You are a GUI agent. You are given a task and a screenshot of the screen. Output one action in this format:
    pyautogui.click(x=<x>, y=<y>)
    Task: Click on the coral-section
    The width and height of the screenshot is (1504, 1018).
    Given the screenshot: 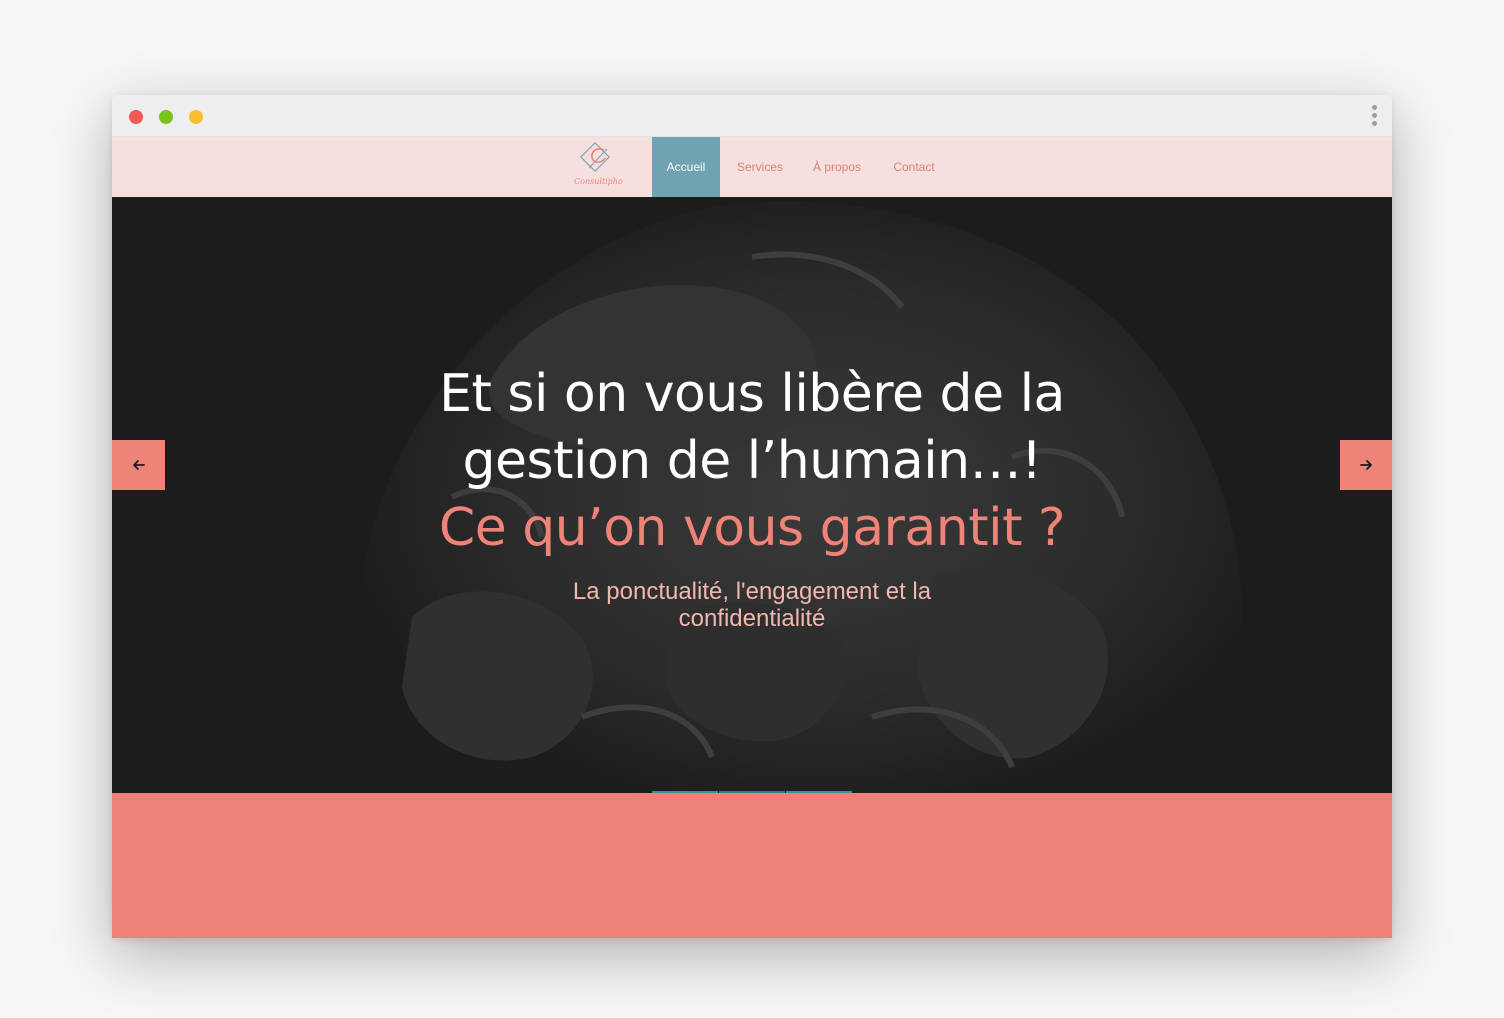 What is the action you would take?
    pyautogui.click(x=752, y=865)
    